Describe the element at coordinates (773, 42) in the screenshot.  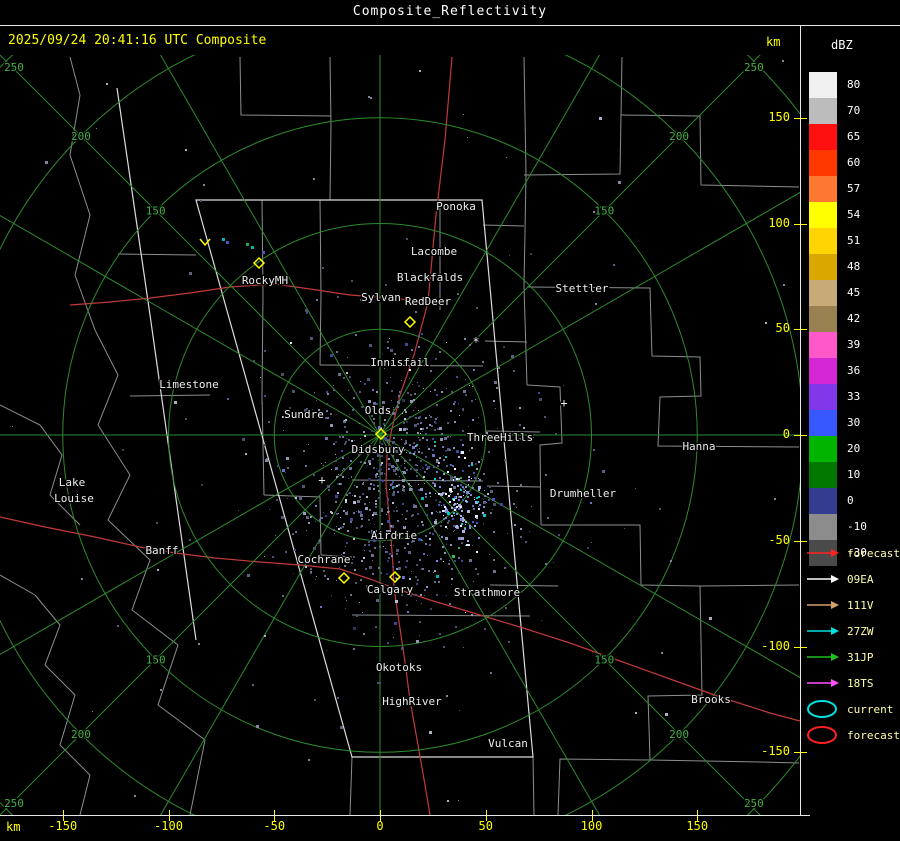
I see `right-axis-unit-label: km` at that location.